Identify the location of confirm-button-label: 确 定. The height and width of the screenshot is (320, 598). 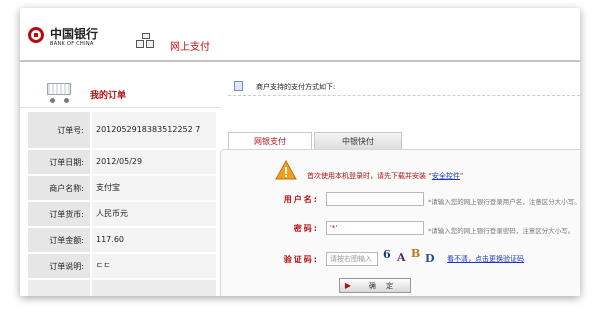
(383, 285).